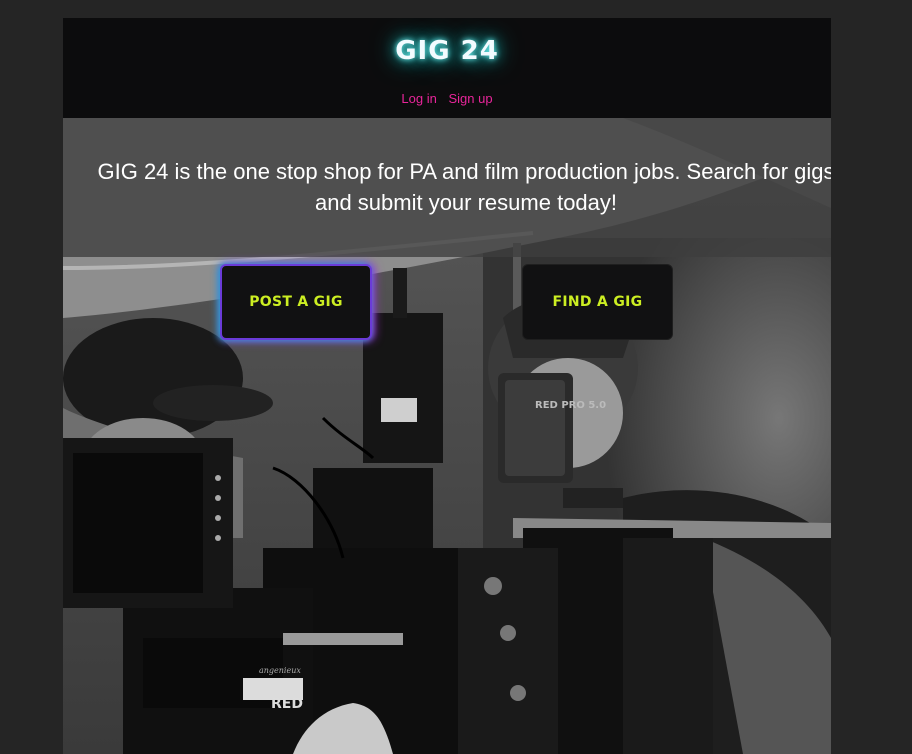 This screenshot has width=912, height=754. I want to click on monitor-label: RED PRO 5.0, so click(570, 405).